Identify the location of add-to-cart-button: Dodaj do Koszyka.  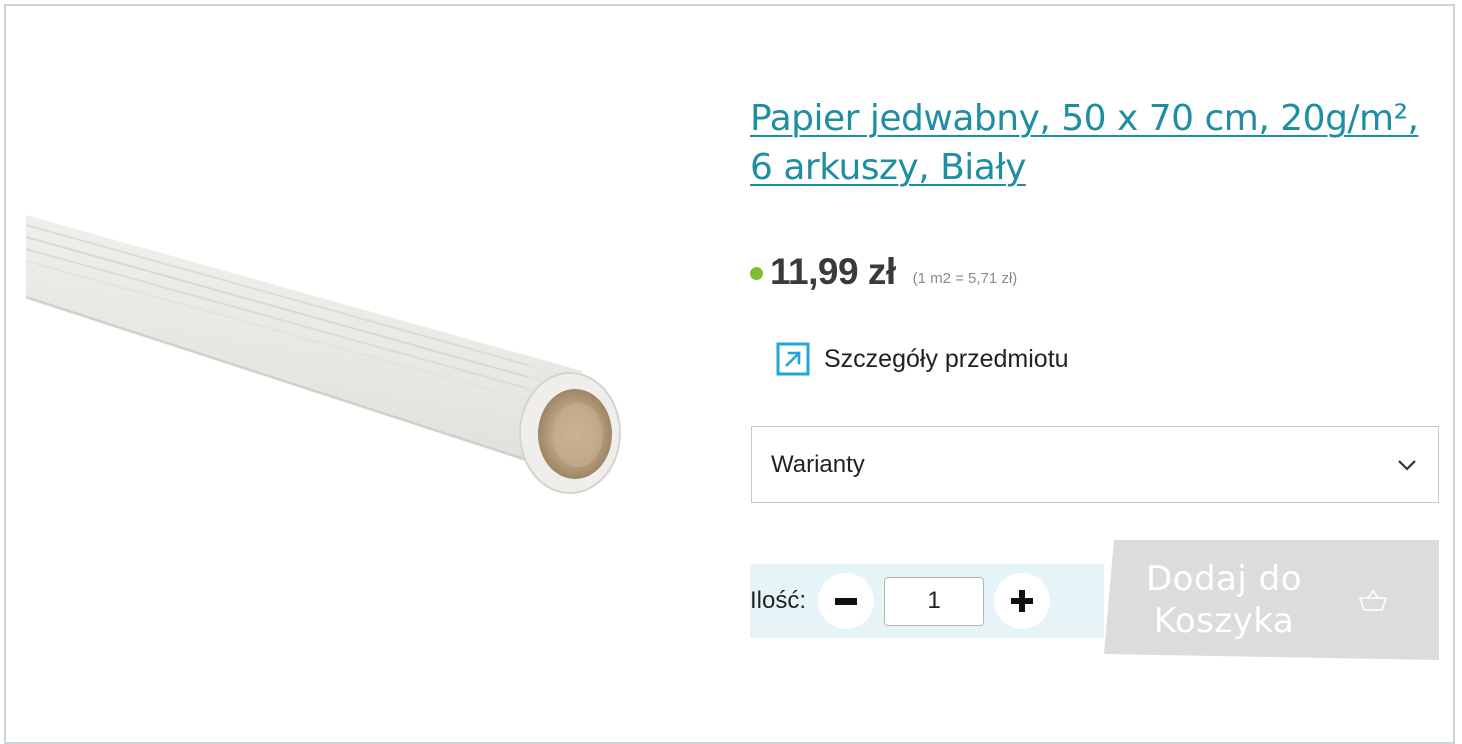
(1271, 600).